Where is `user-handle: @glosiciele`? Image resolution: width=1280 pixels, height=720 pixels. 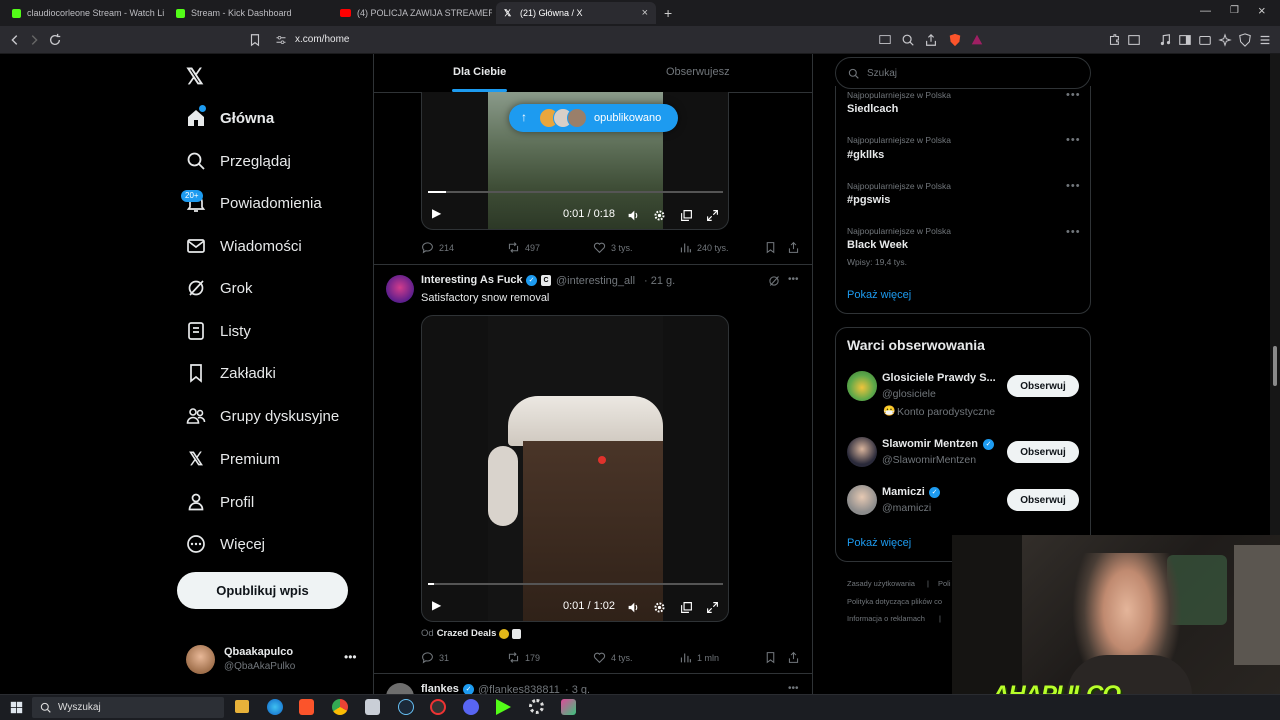 user-handle: @glosiciele is located at coordinates (909, 394).